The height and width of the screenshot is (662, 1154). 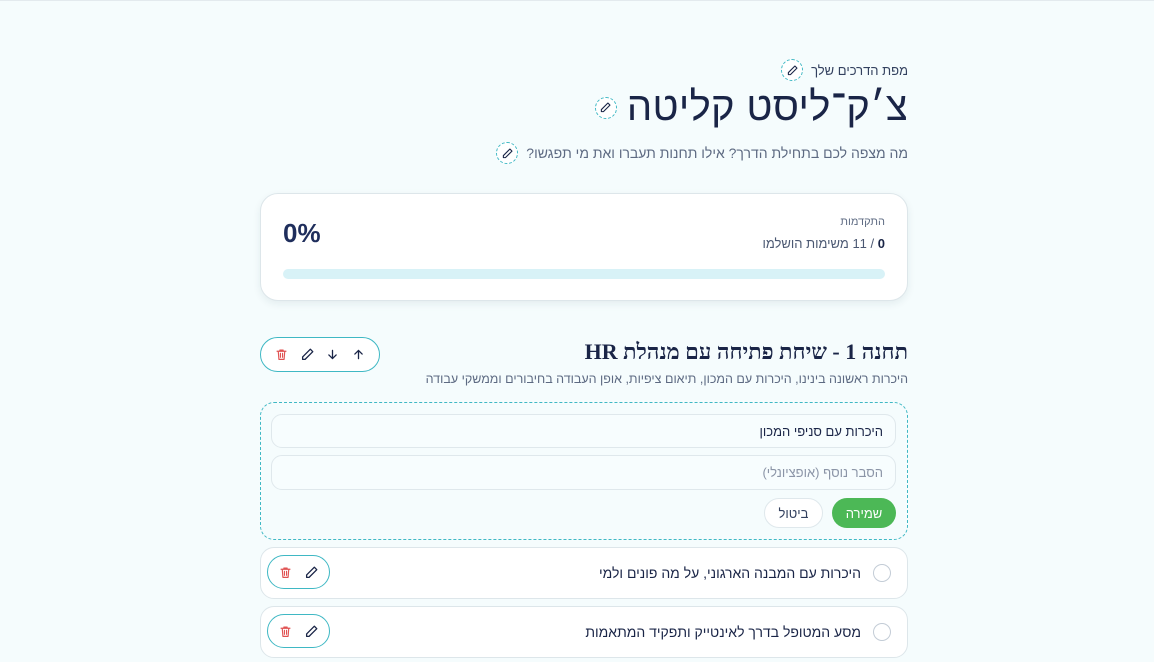 I want to click on edit-title-button, so click(x=605, y=107).